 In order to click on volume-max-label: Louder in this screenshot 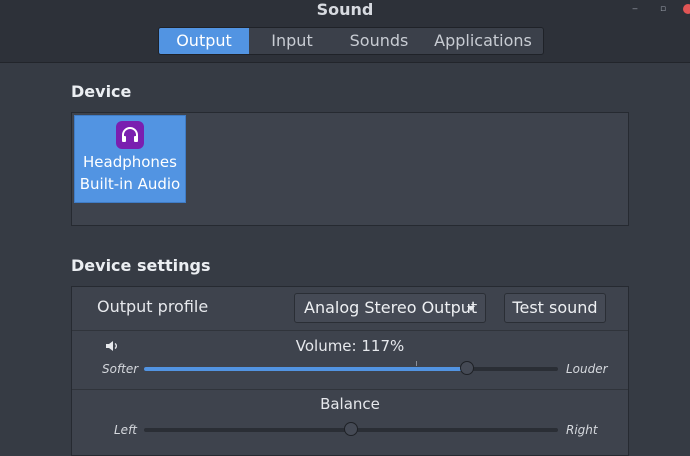, I will do `click(587, 369)`.